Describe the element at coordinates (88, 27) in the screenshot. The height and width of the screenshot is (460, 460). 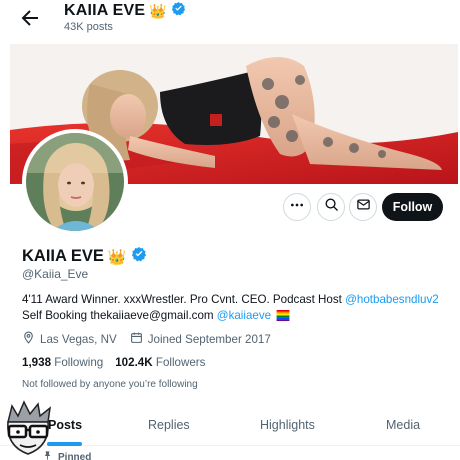
I see `posts-count: 43K posts` at that location.